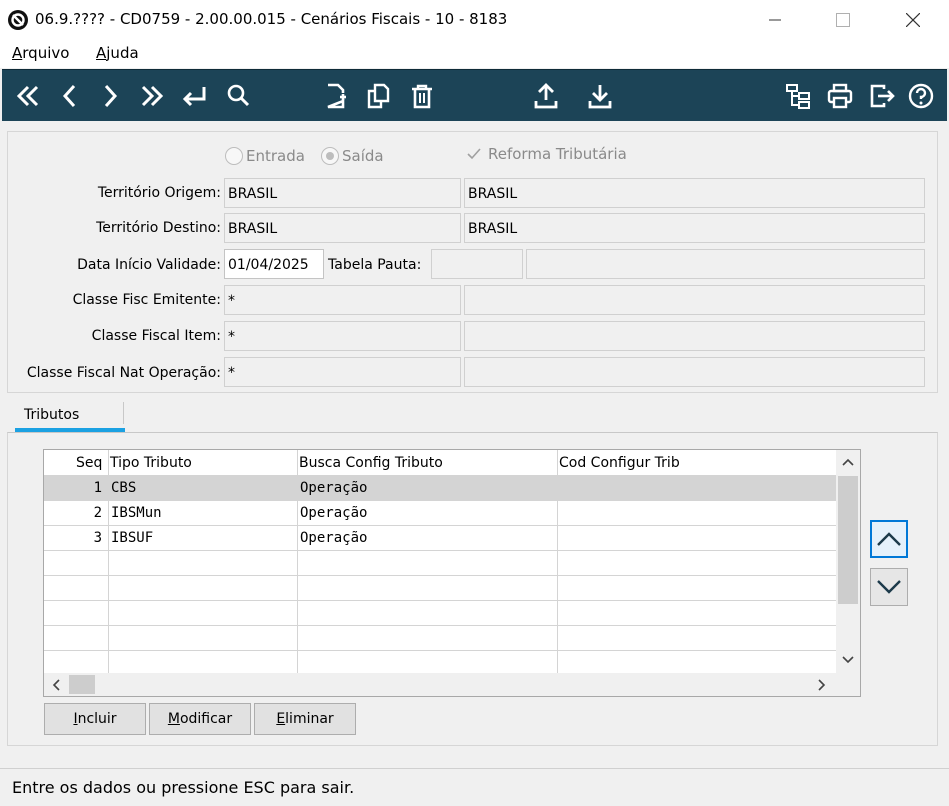  I want to click on minimize-button, so click(775, 20).